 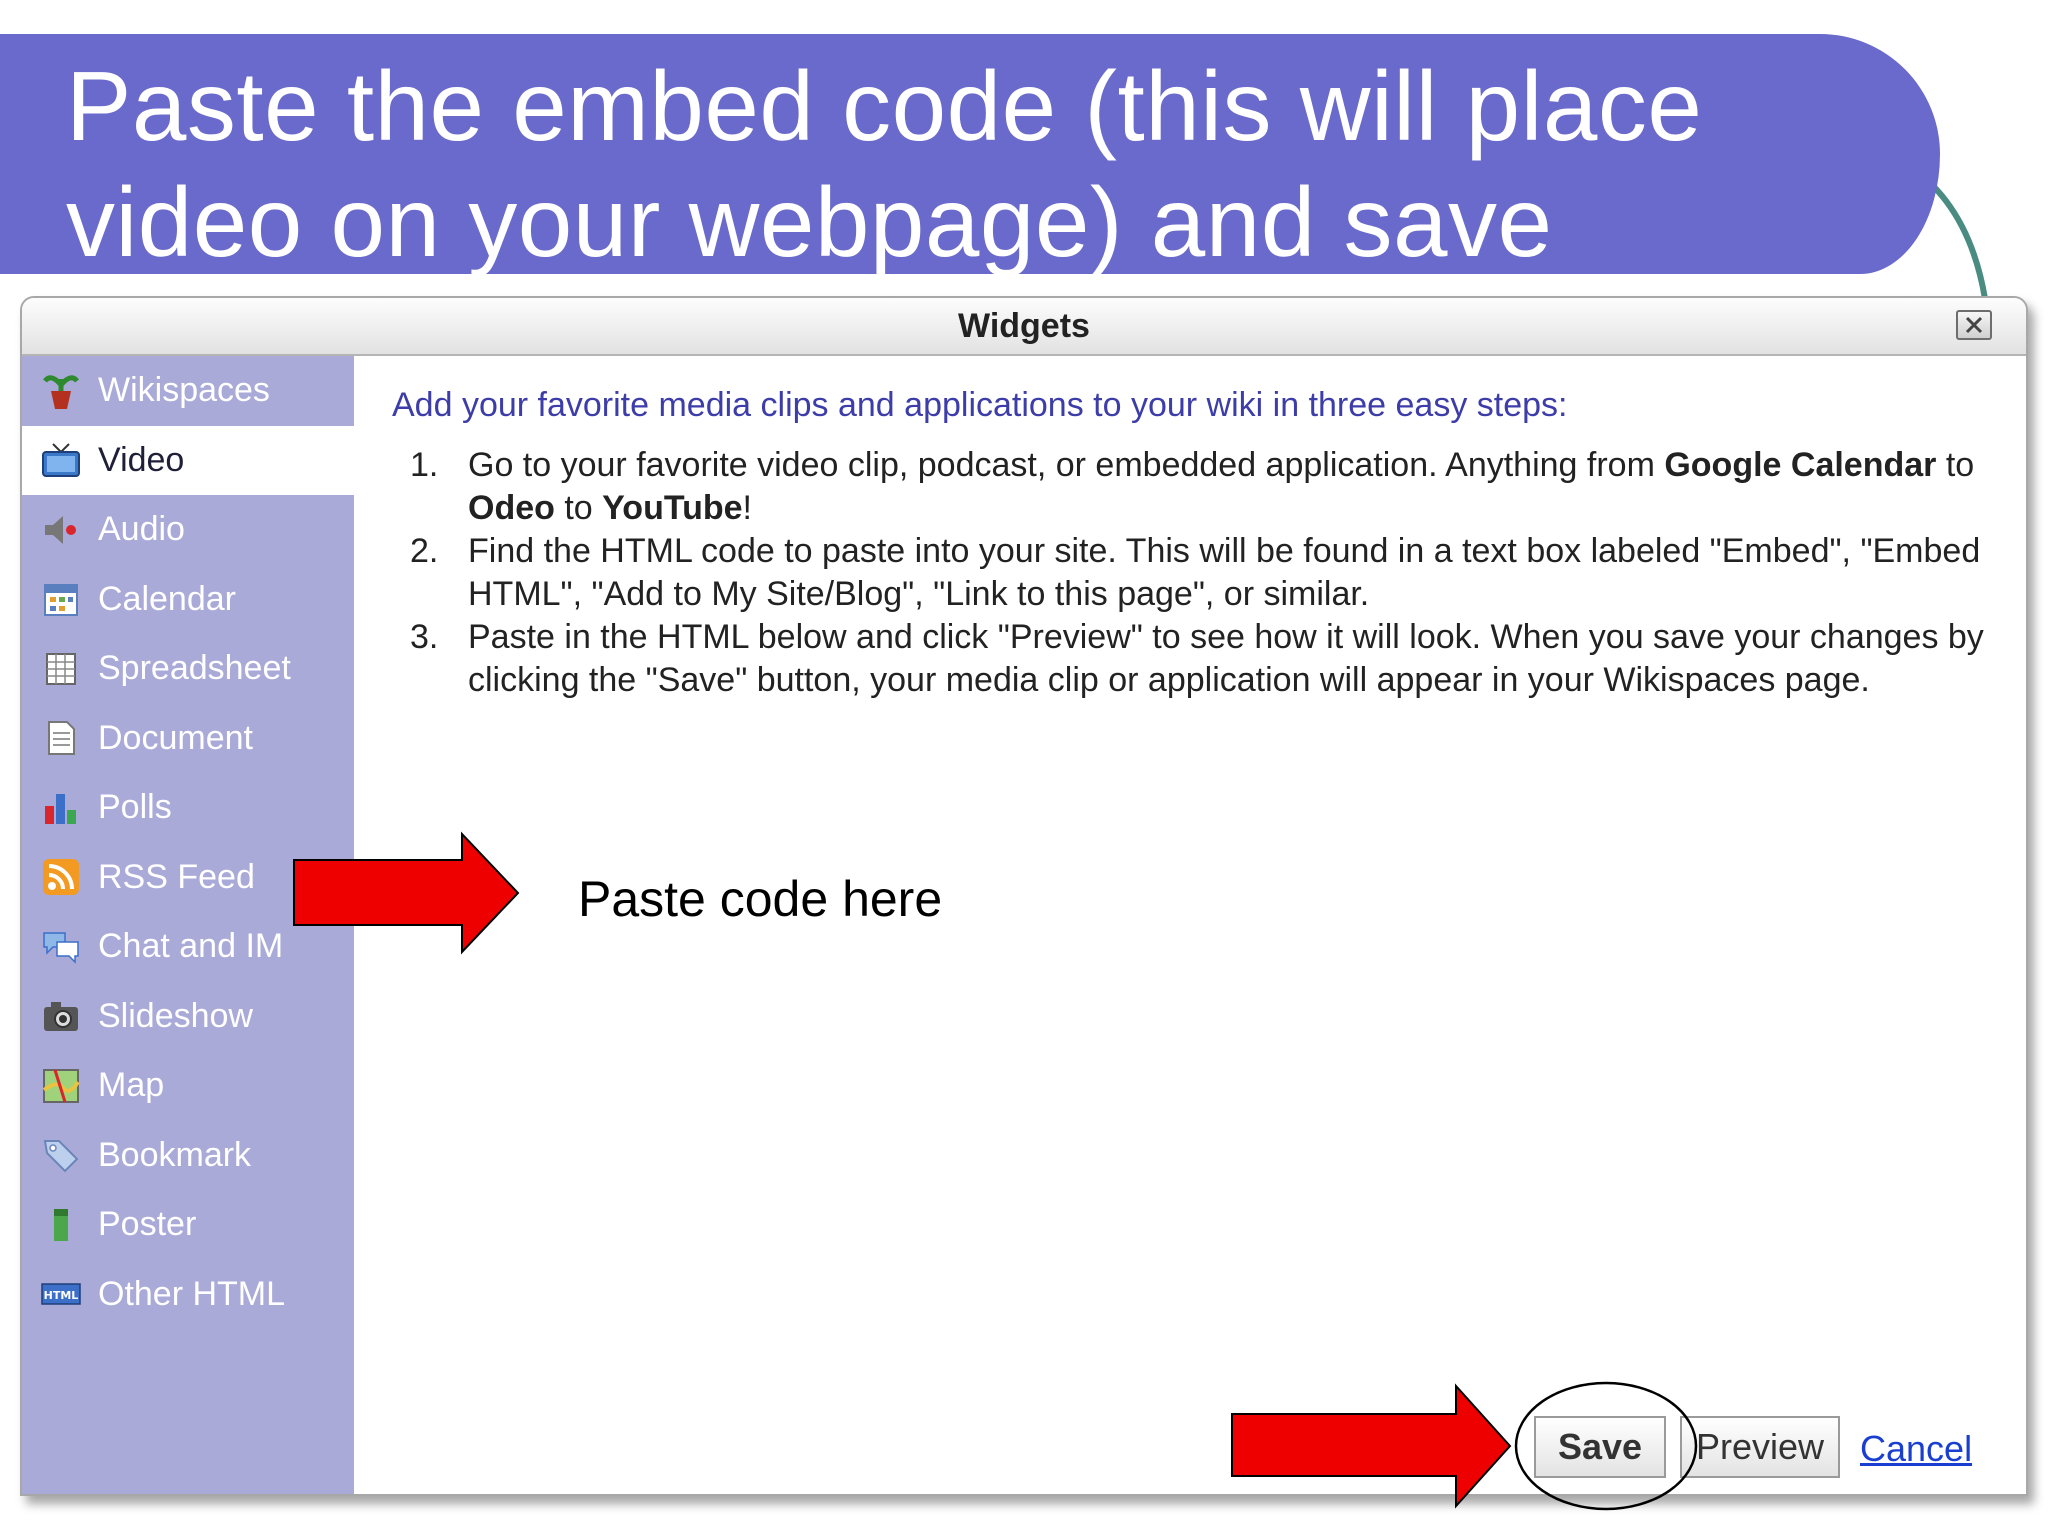 I want to click on sidebar-item-rss-feed: RSS Feed, so click(x=188, y=878).